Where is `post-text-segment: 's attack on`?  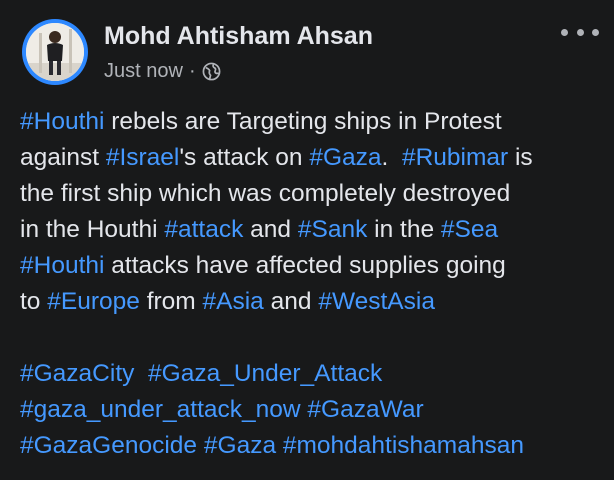
post-text-segment: 's attack on is located at coordinates (244, 157).